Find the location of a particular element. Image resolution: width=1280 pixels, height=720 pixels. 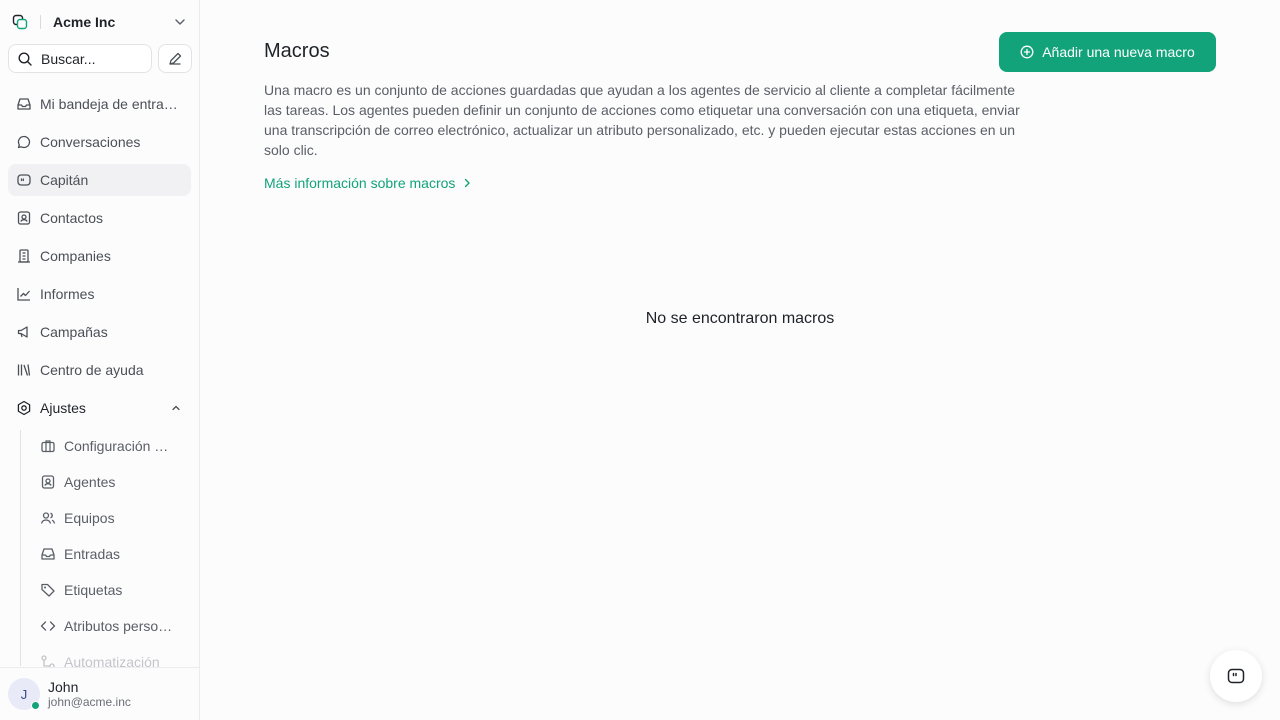

sidebar-item-label: Capitán is located at coordinates (64, 180).